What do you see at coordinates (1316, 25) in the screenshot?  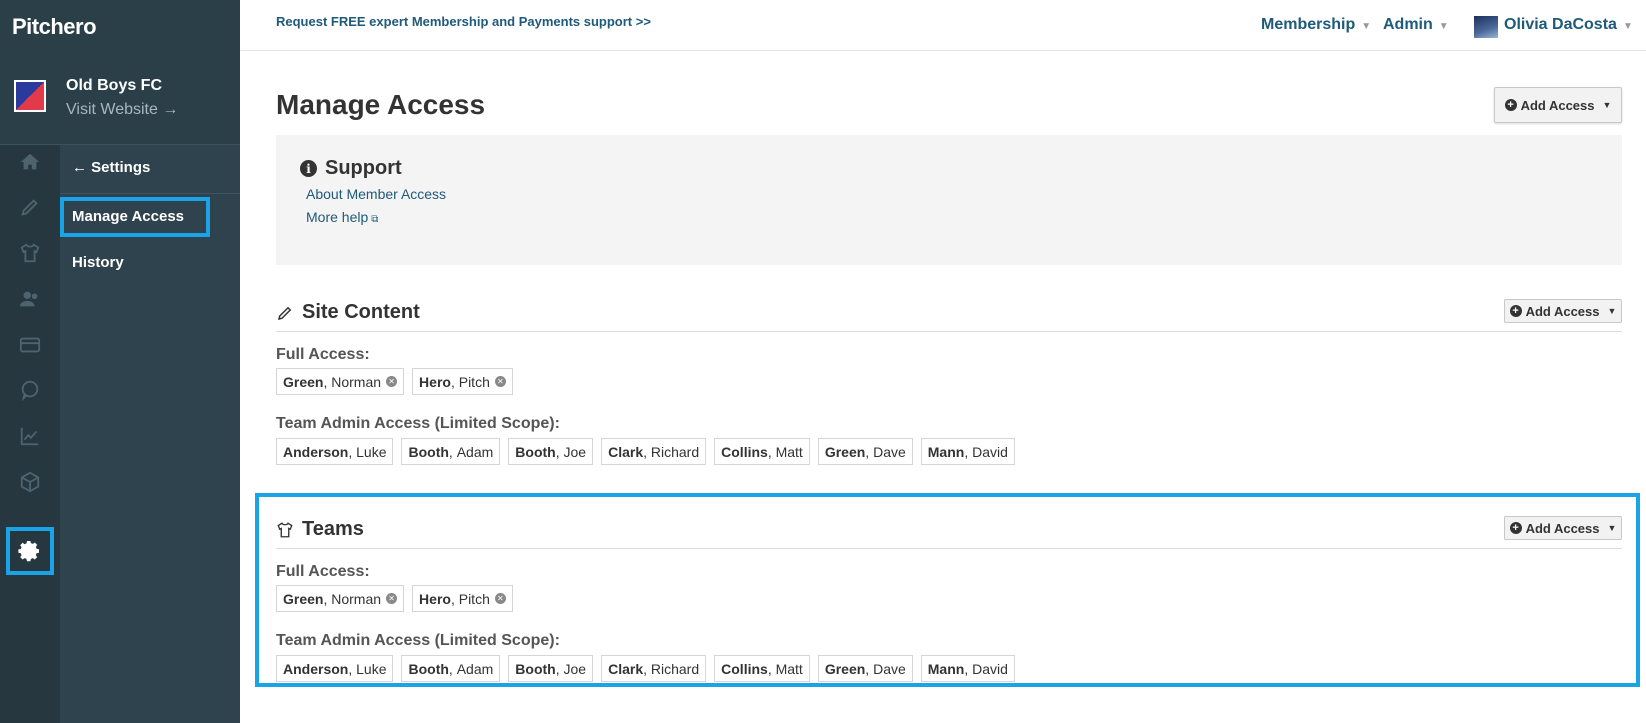 I see `membership-menu: Membership ▼` at bounding box center [1316, 25].